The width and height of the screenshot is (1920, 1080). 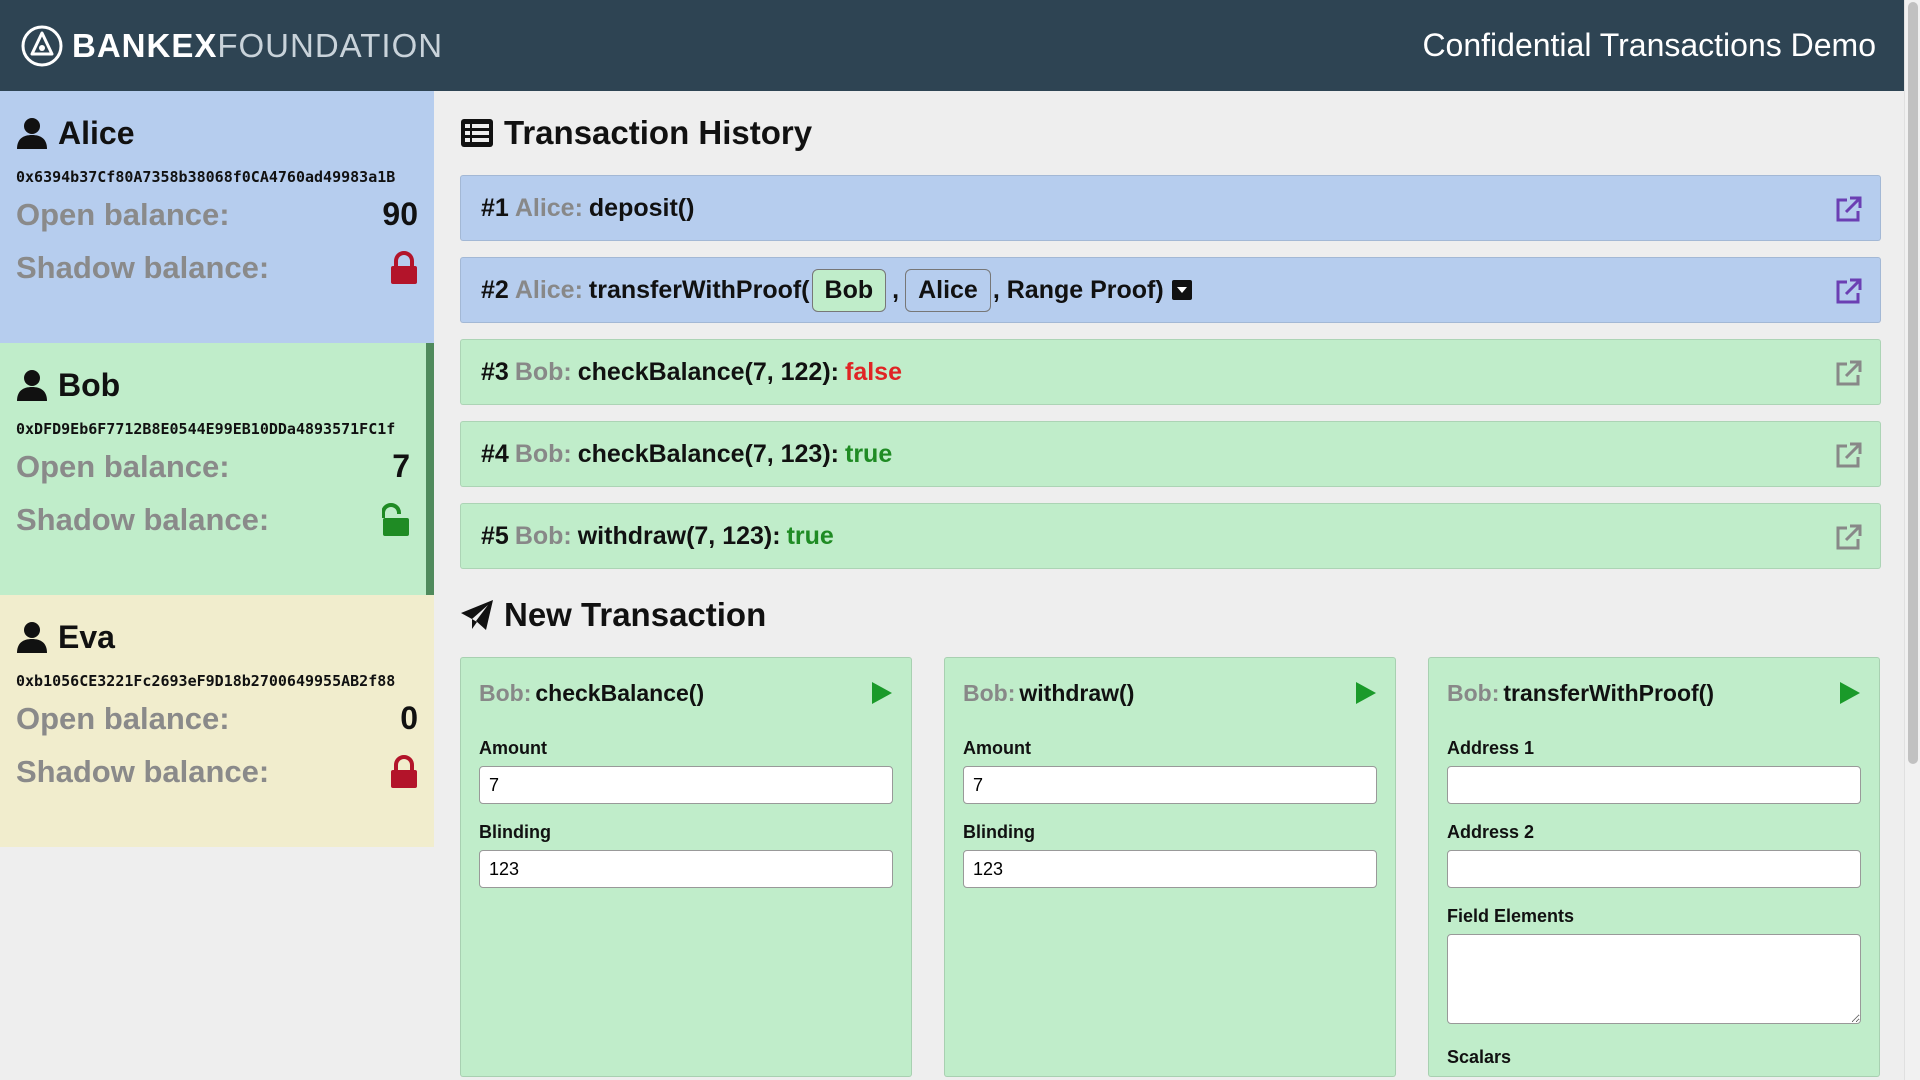 What do you see at coordinates (1170, 454) in the screenshot?
I see `transaction-row: #4 Bob: checkBalance(7, 123): true` at bounding box center [1170, 454].